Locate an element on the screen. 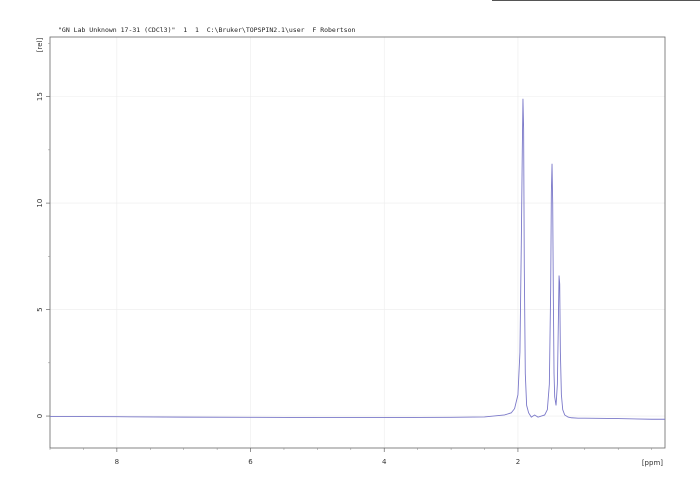 Image resolution: width=700 pixels, height=488 pixels. y-tick-label: 15 is located at coordinates (40, 96).